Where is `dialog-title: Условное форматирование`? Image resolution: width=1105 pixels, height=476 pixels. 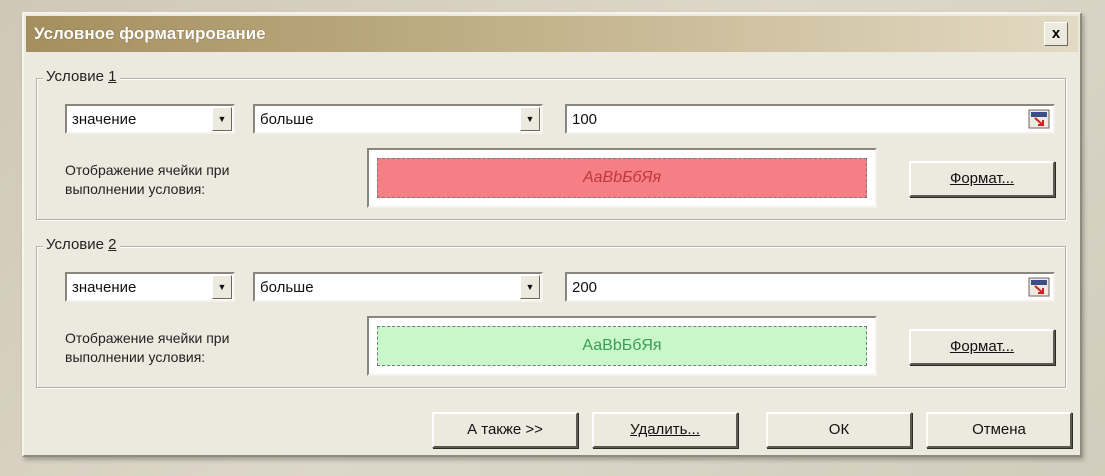 dialog-title: Условное форматирование is located at coordinates (150, 33).